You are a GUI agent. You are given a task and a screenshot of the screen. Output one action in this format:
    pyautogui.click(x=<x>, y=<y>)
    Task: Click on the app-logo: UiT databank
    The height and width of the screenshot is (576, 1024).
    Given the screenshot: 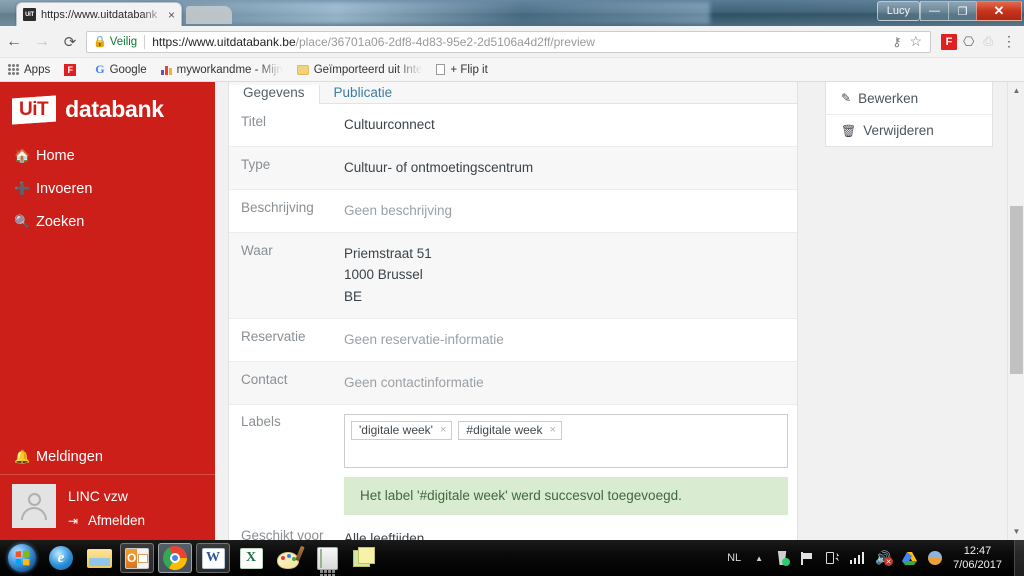 What is the action you would take?
    pyautogui.click(x=107, y=104)
    